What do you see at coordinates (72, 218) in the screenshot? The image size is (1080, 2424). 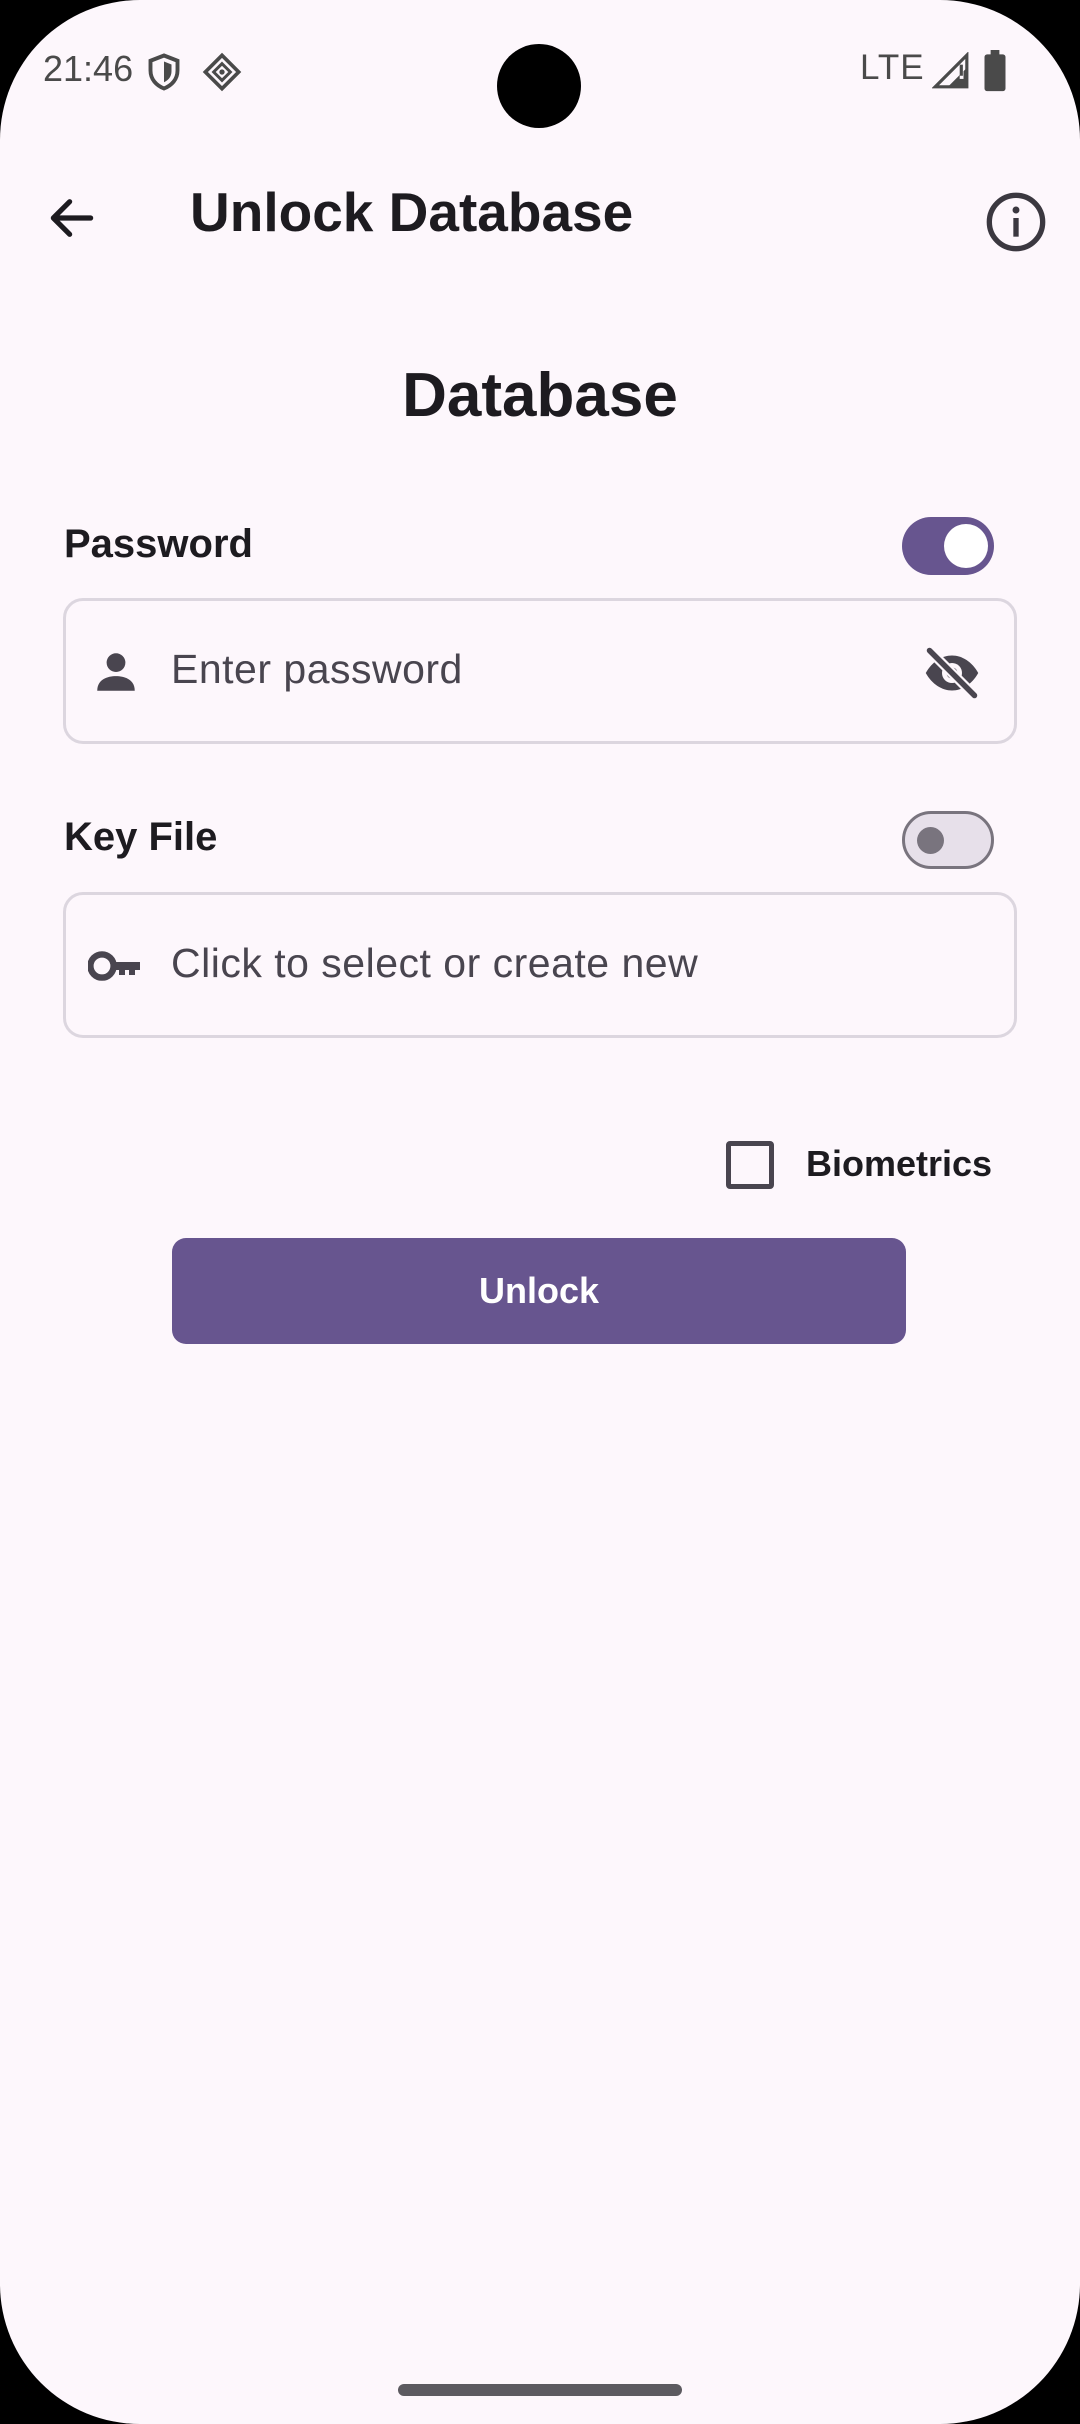 I see `arrow-back-icon` at bounding box center [72, 218].